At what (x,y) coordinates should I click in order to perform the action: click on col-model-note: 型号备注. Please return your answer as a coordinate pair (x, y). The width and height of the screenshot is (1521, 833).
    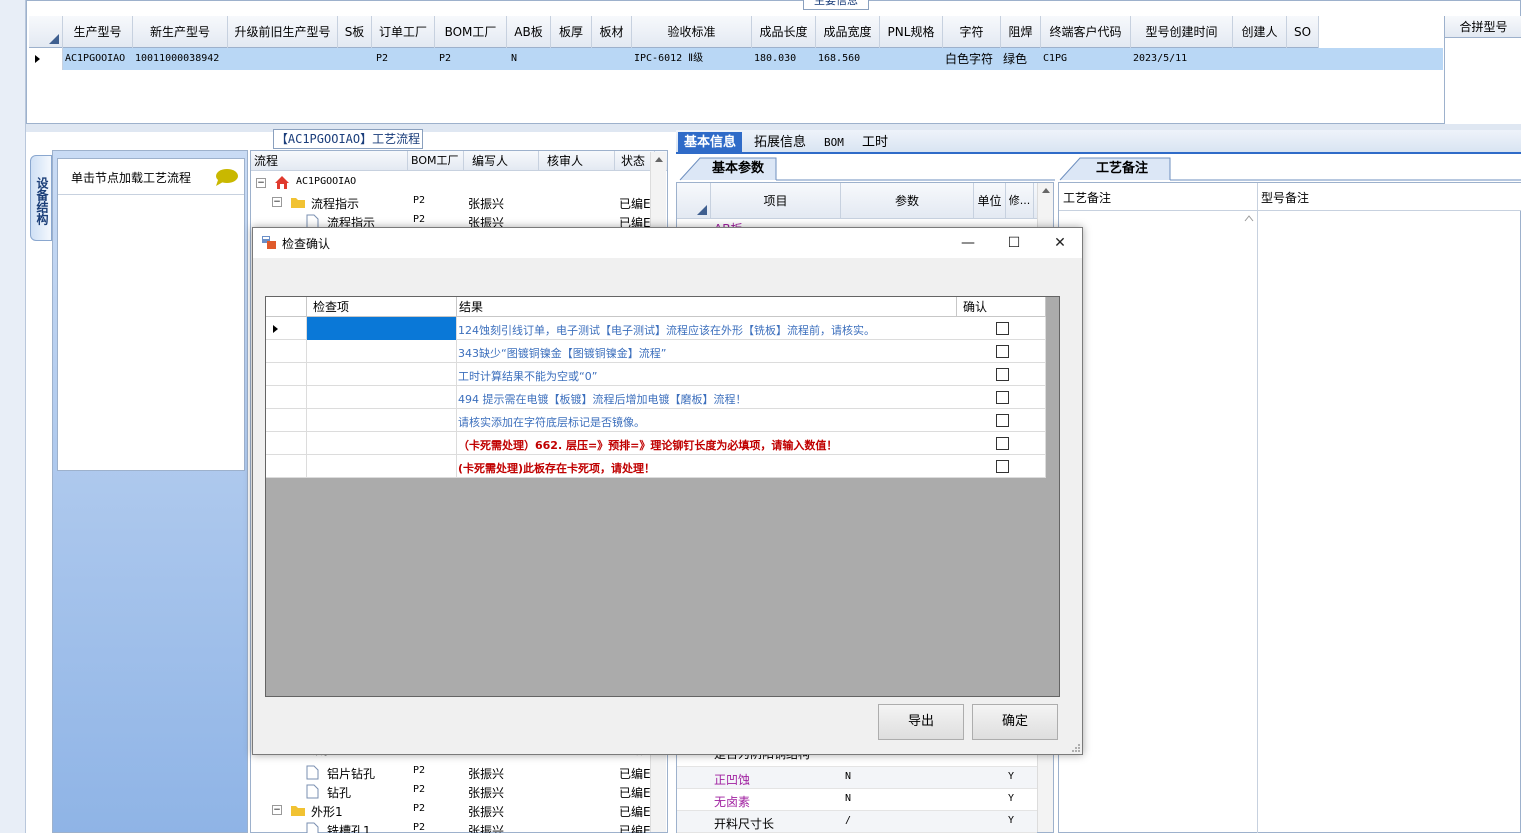
    Looking at the image, I should click on (1285, 197).